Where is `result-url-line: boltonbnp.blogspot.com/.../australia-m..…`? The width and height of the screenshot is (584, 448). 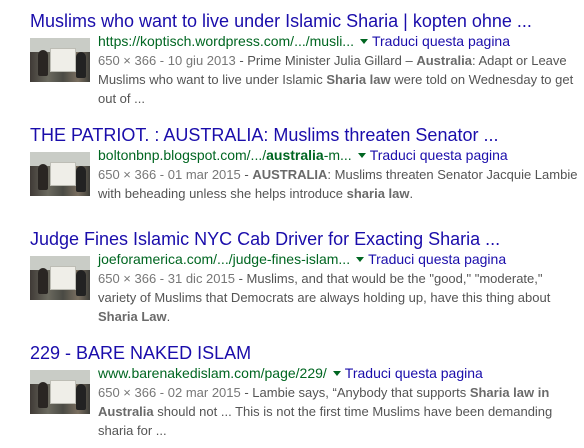 result-url-line: boltonbnp.blogspot.com/.../australia-m..… is located at coordinates (338, 155).